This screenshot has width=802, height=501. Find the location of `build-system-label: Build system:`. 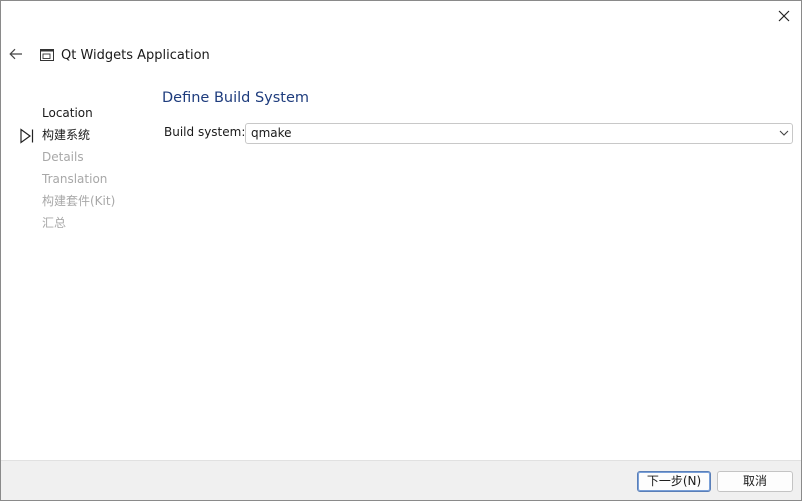

build-system-label: Build system: is located at coordinates (205, 132).